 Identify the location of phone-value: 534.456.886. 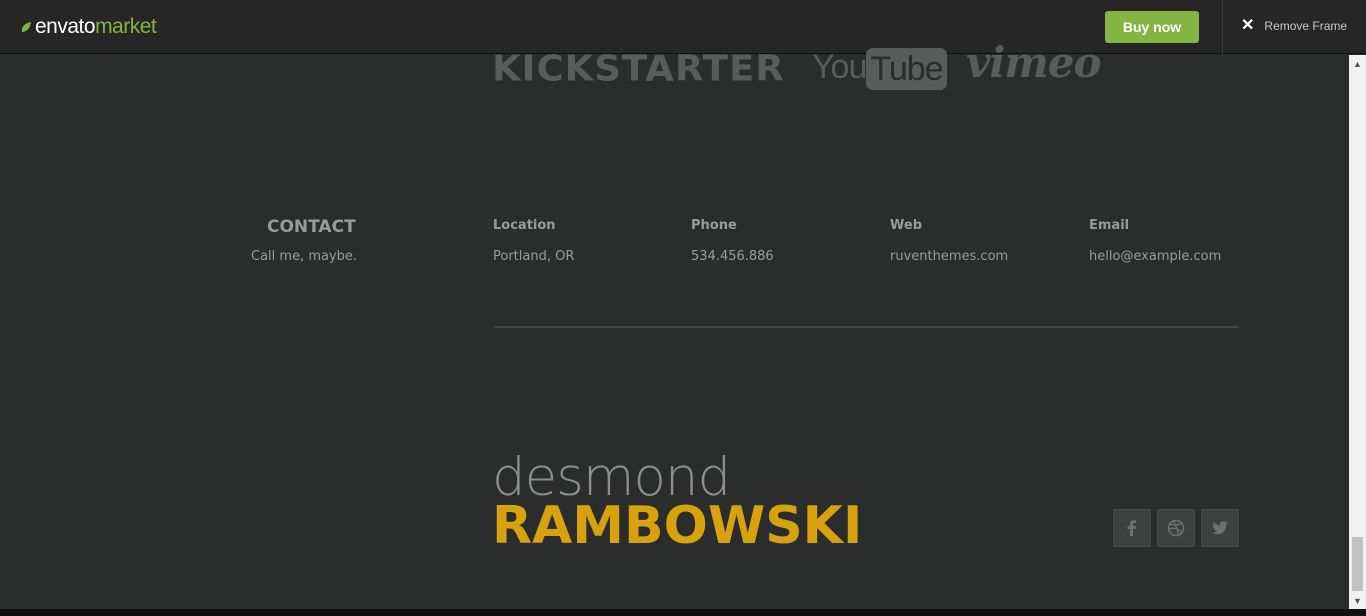
(732, 256).